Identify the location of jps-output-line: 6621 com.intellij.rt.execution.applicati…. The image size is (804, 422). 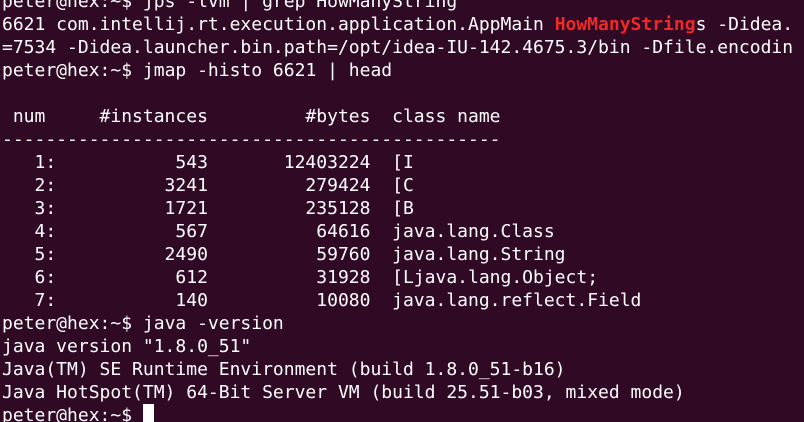
(403, 24).